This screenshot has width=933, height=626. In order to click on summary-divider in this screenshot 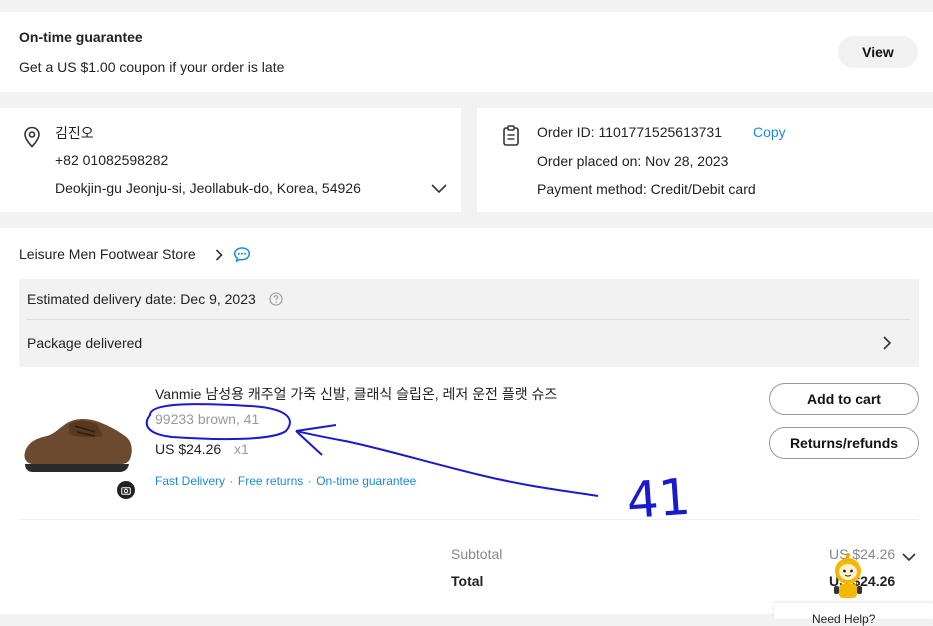, I will do `click(469, 519)`.